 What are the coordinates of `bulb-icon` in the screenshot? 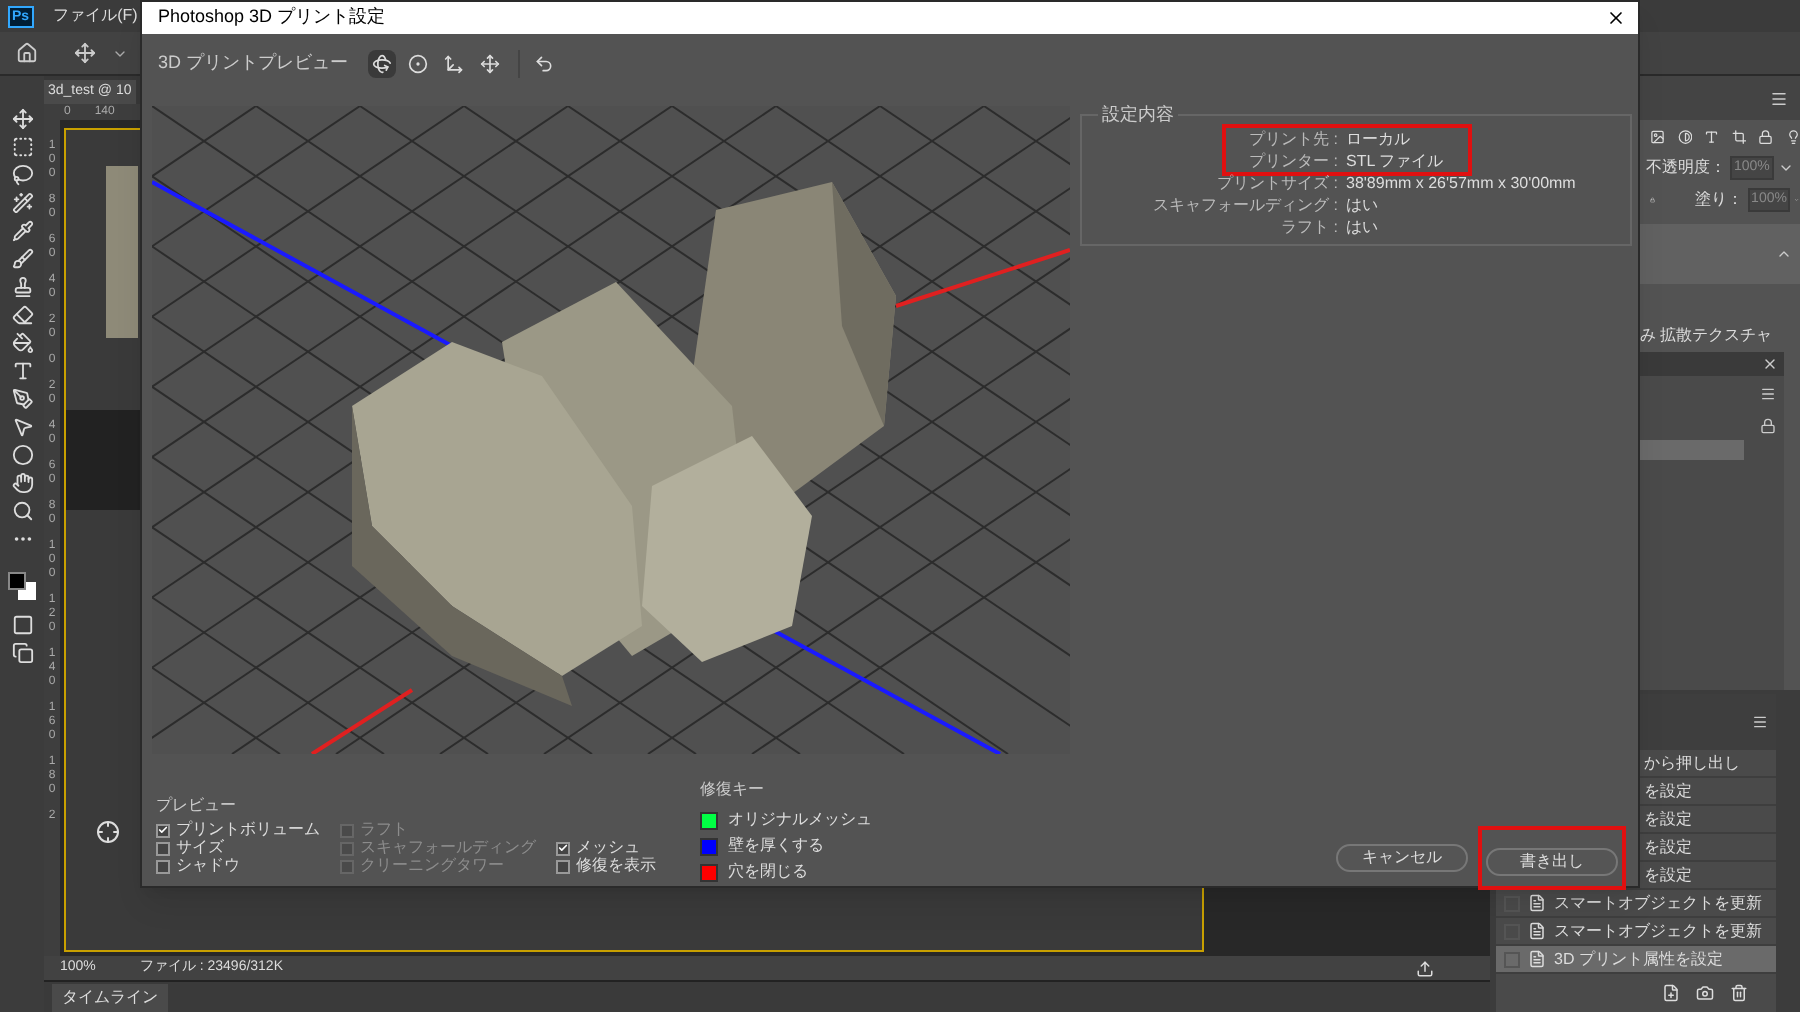 It's located at (1792, 136).